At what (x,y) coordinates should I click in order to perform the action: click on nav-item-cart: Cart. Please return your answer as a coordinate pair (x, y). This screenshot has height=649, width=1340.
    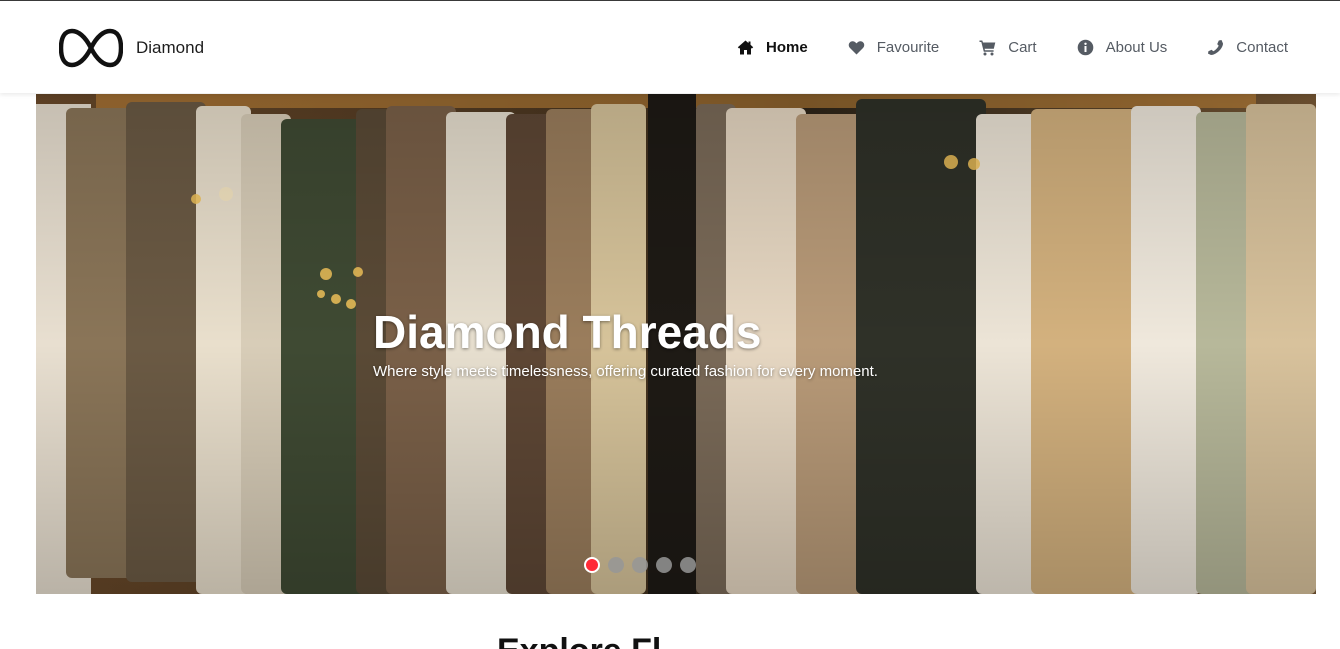
    Looking at the image, I should click on (1008, 47).